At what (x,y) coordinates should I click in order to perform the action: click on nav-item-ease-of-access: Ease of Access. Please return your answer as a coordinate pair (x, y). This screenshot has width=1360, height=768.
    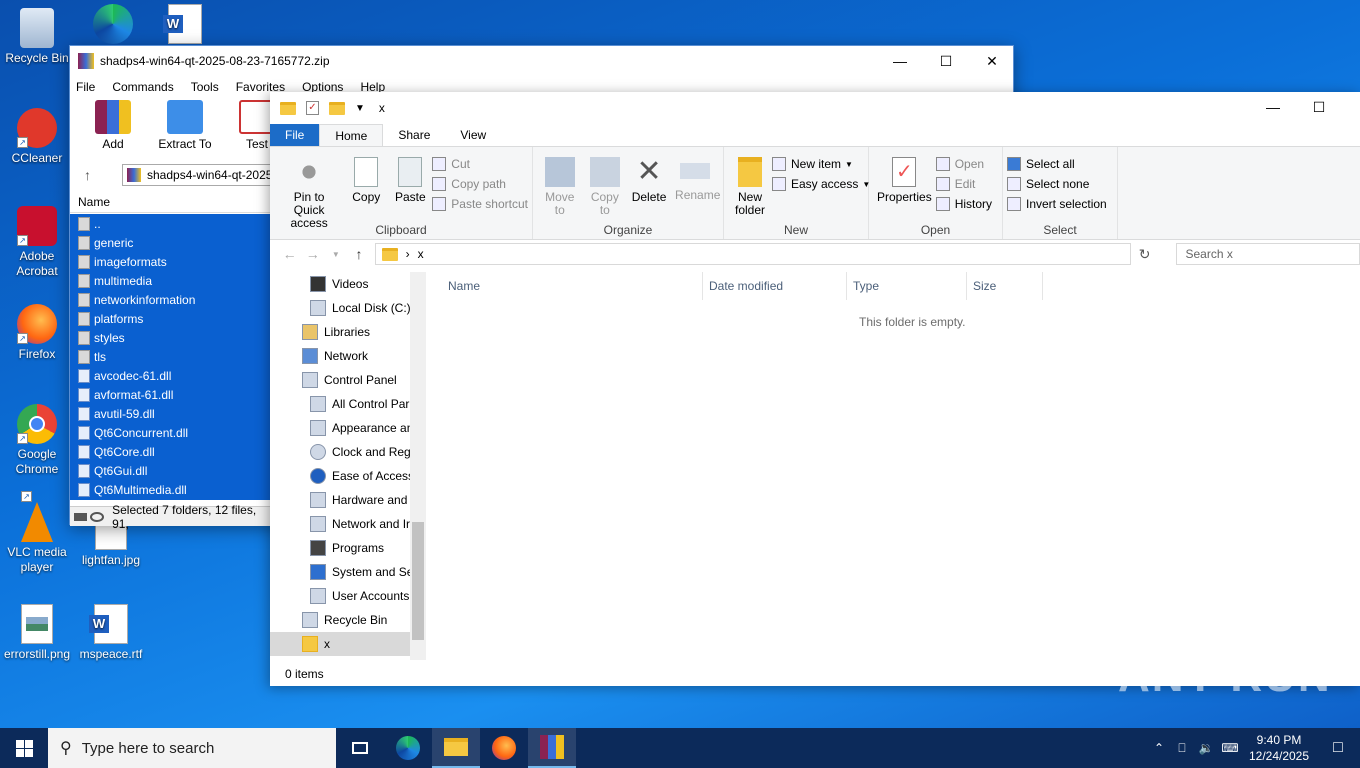
    Looking at the image, I should click on (348, 476).